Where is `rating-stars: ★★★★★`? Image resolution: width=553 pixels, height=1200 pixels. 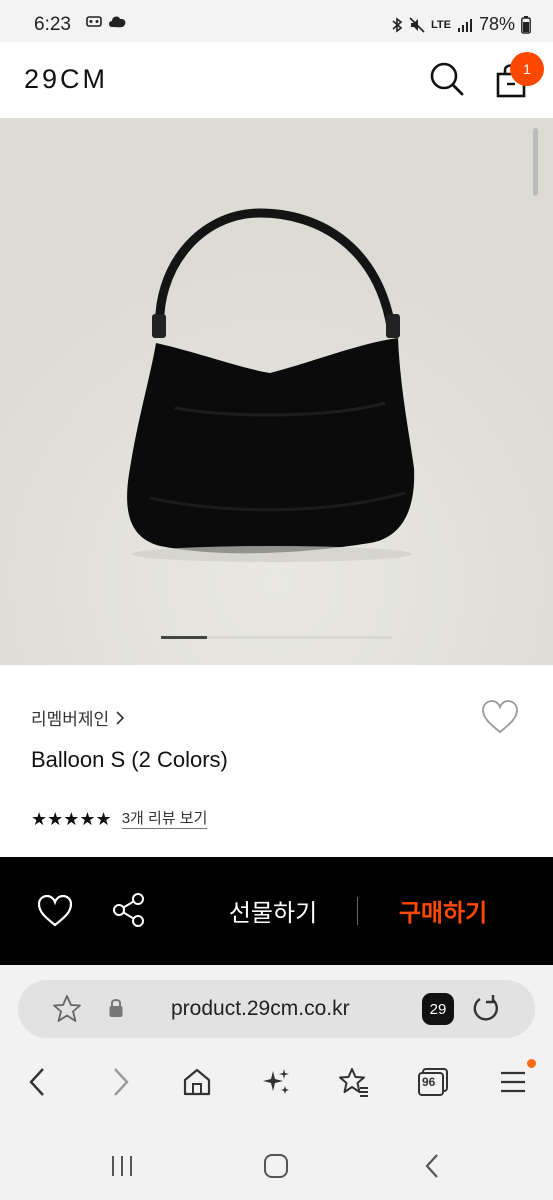
rating-stars: ★★★★★ is located at coordinates (71, 819).